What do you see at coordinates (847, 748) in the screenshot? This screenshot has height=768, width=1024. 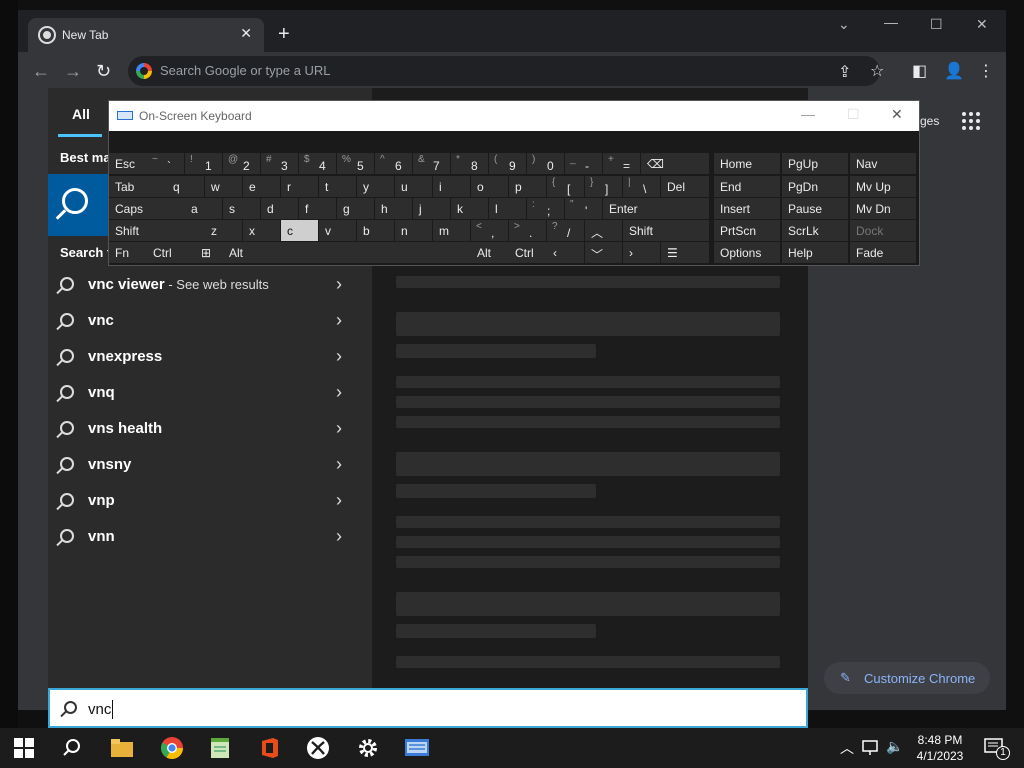 I see `show-hidden-icons-chevron-icon: ︿` at bounding box center [847, 748].